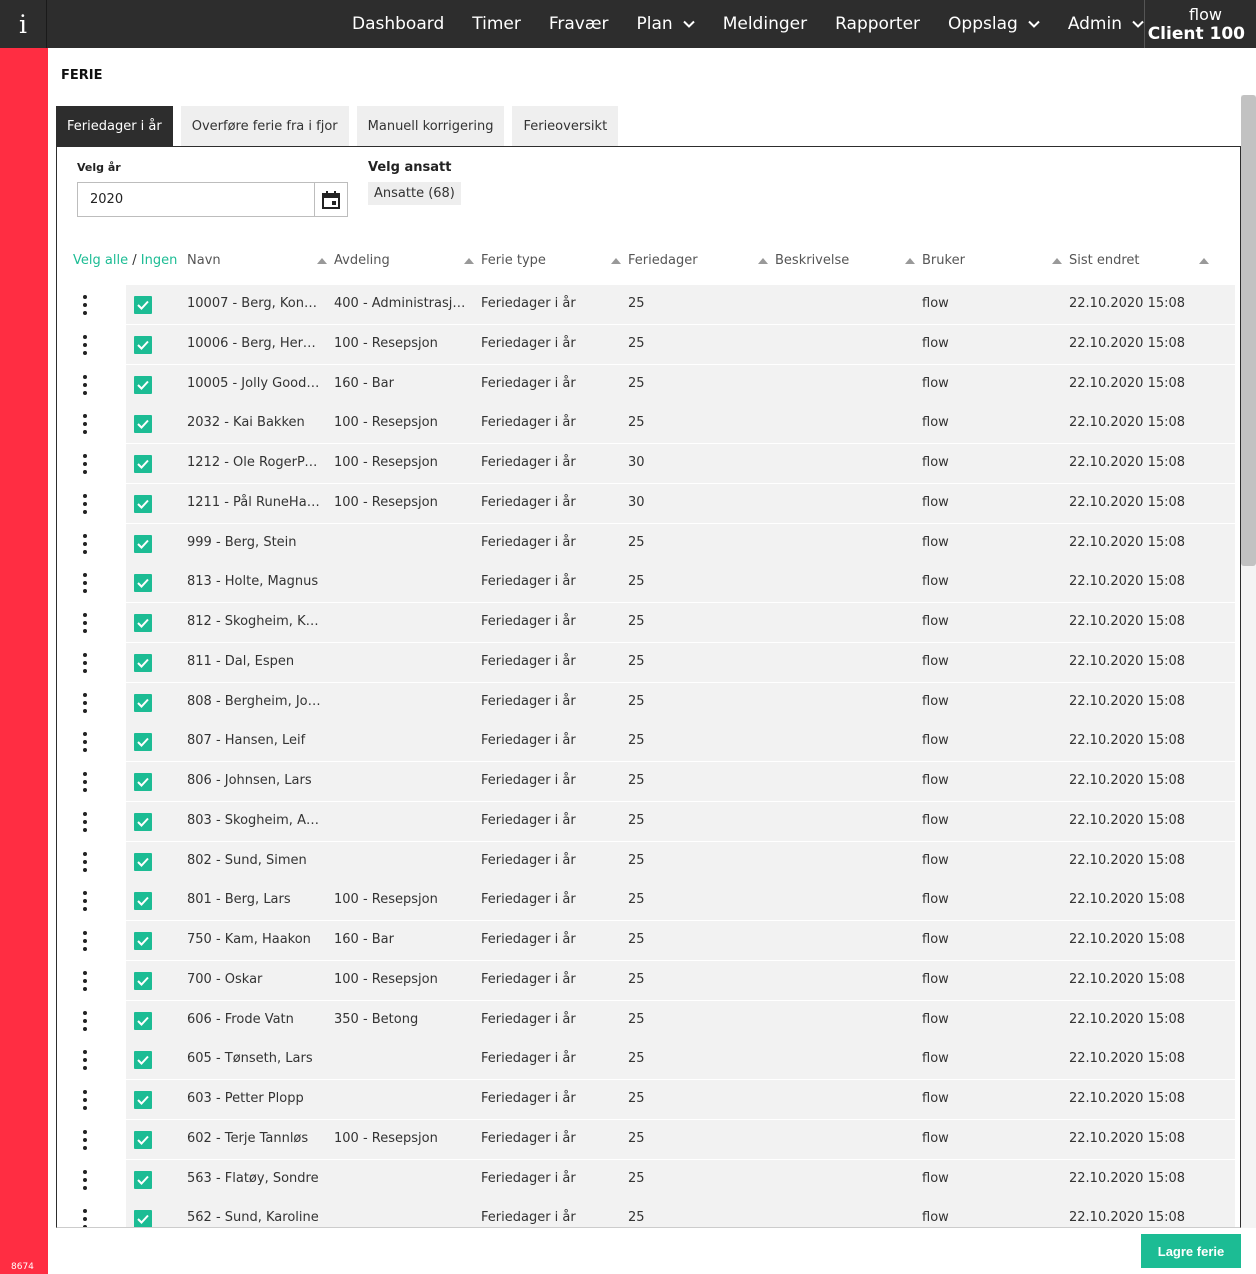 The height and width of the screenshot is (1274, 1256). I want to click on calendar-icon, so click(330, 199).